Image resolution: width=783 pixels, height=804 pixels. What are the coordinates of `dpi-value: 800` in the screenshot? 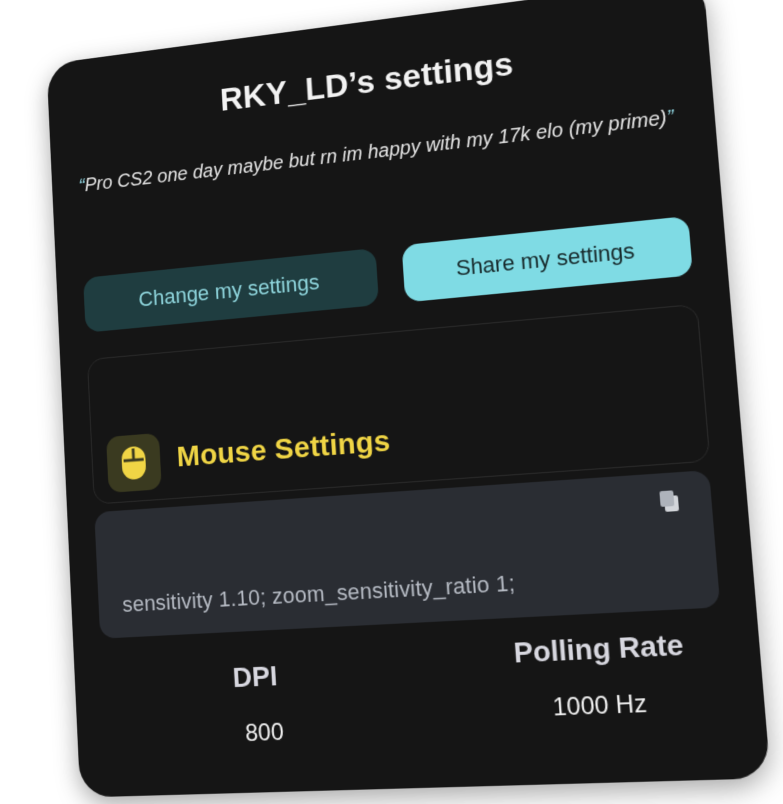 It's located at (264, 733).